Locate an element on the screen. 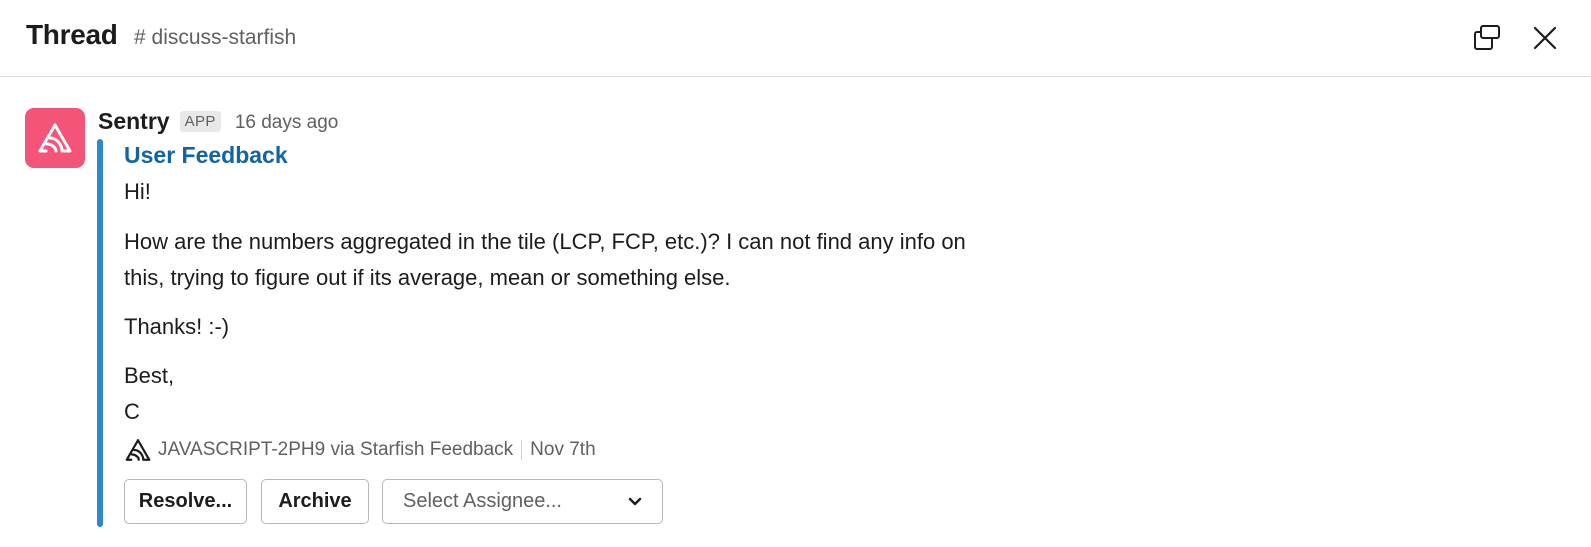 The image size is (1591, 547). thread-title: Thread is located at coordinates (72, 34).